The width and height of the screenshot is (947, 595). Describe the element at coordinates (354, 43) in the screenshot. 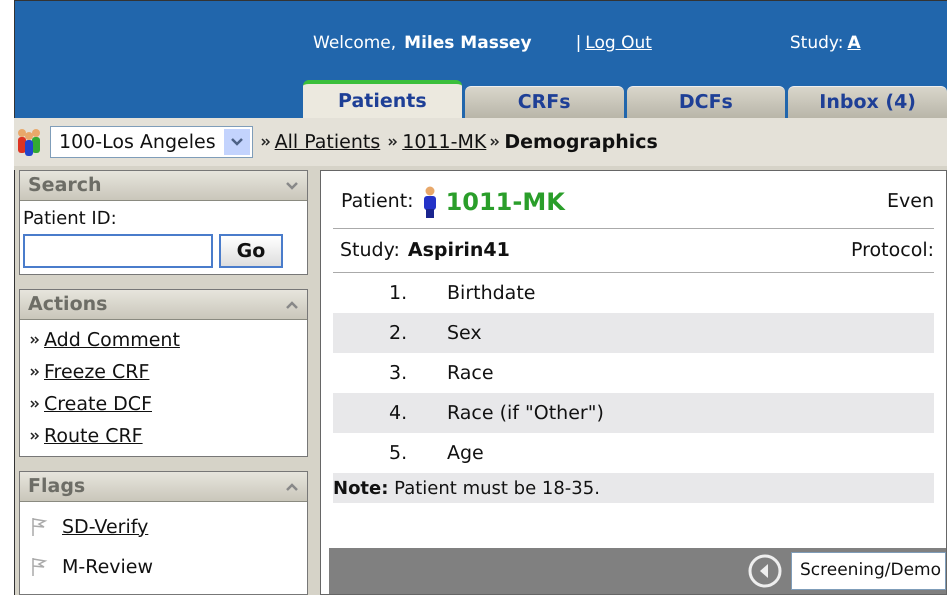

I see `welcome-label: Welcome,` at that location.